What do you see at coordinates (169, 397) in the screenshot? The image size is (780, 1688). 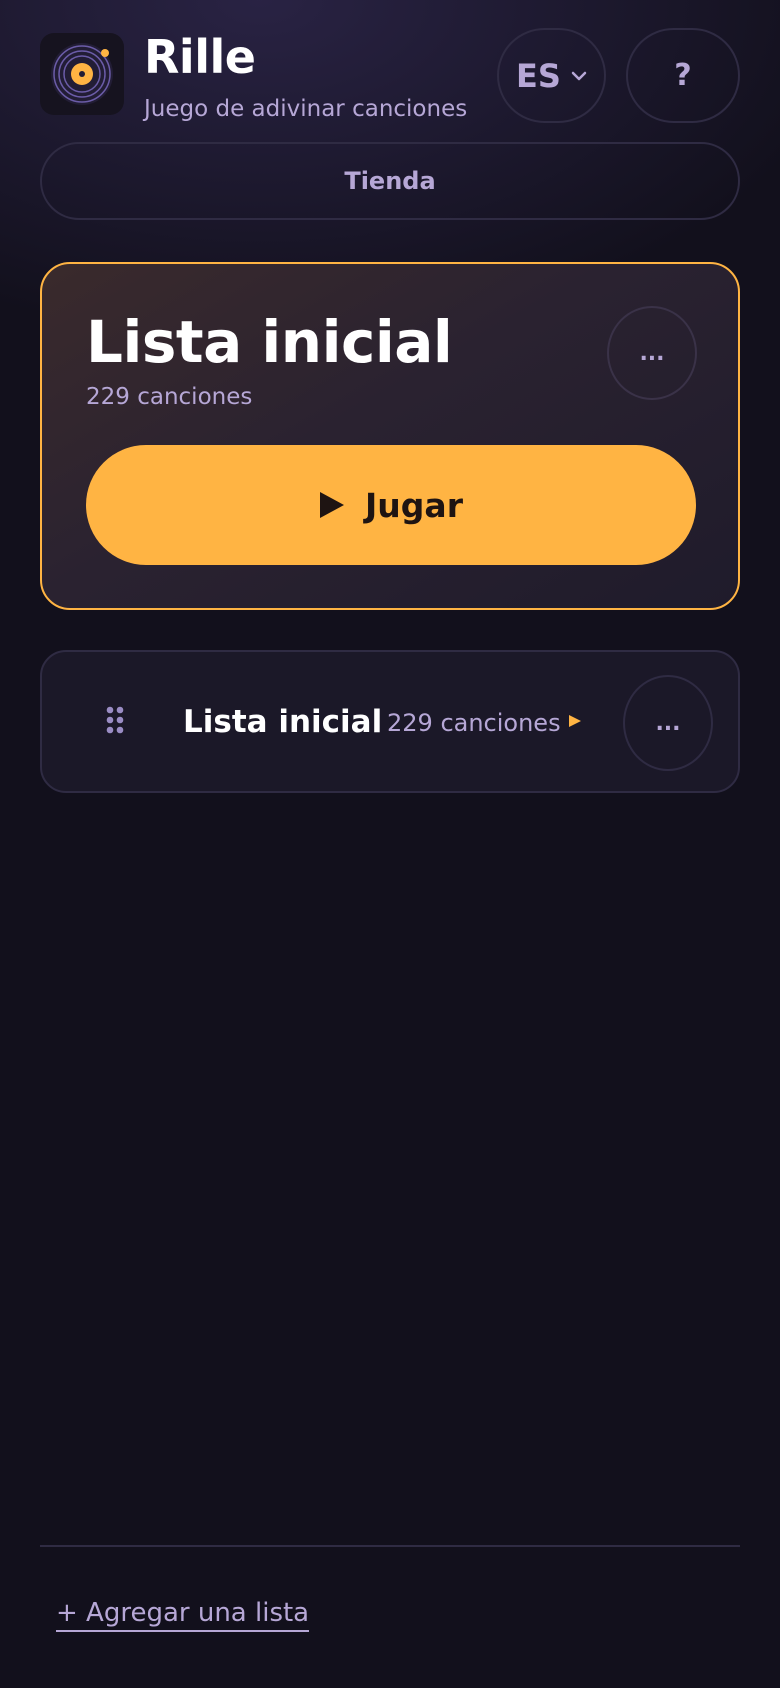 I see `featured-song-count: 229 canciones` at bounding box center [169, 397].